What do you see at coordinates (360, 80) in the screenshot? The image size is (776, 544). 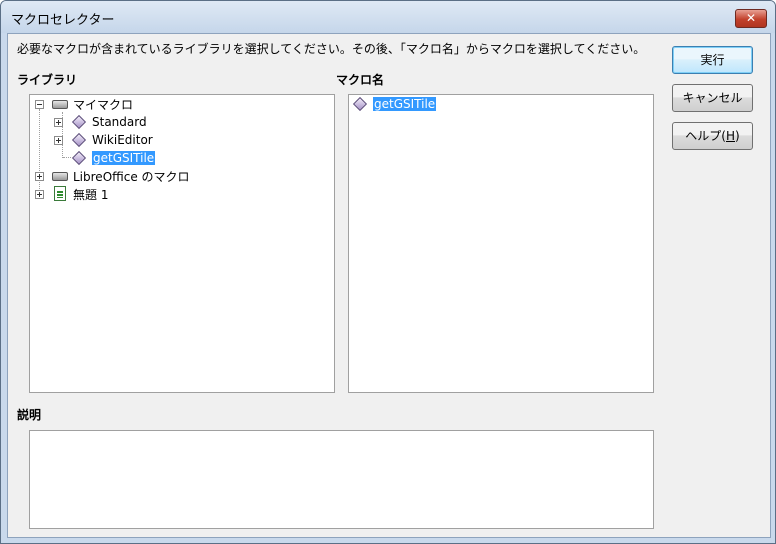 I see `macro-name-label: マクロ名` at bounding box center [360, 80].